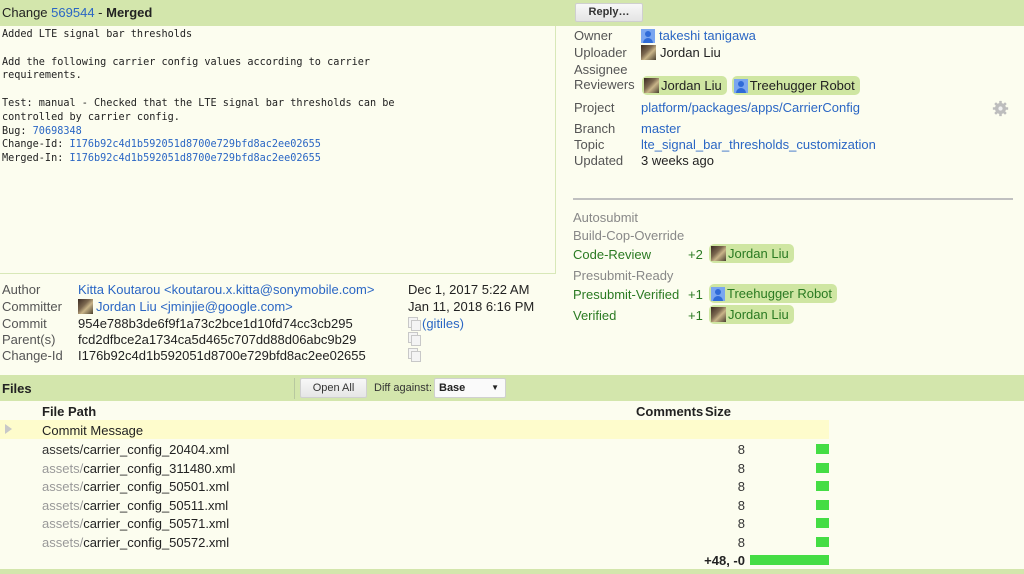 This screenshot has width=1024, height=574. What do you see at coordinates (194, 306) in the screenshot?
I see `committer-link: Jordan Liu <jminjie@google.com>` at bounding box center [194, 306].